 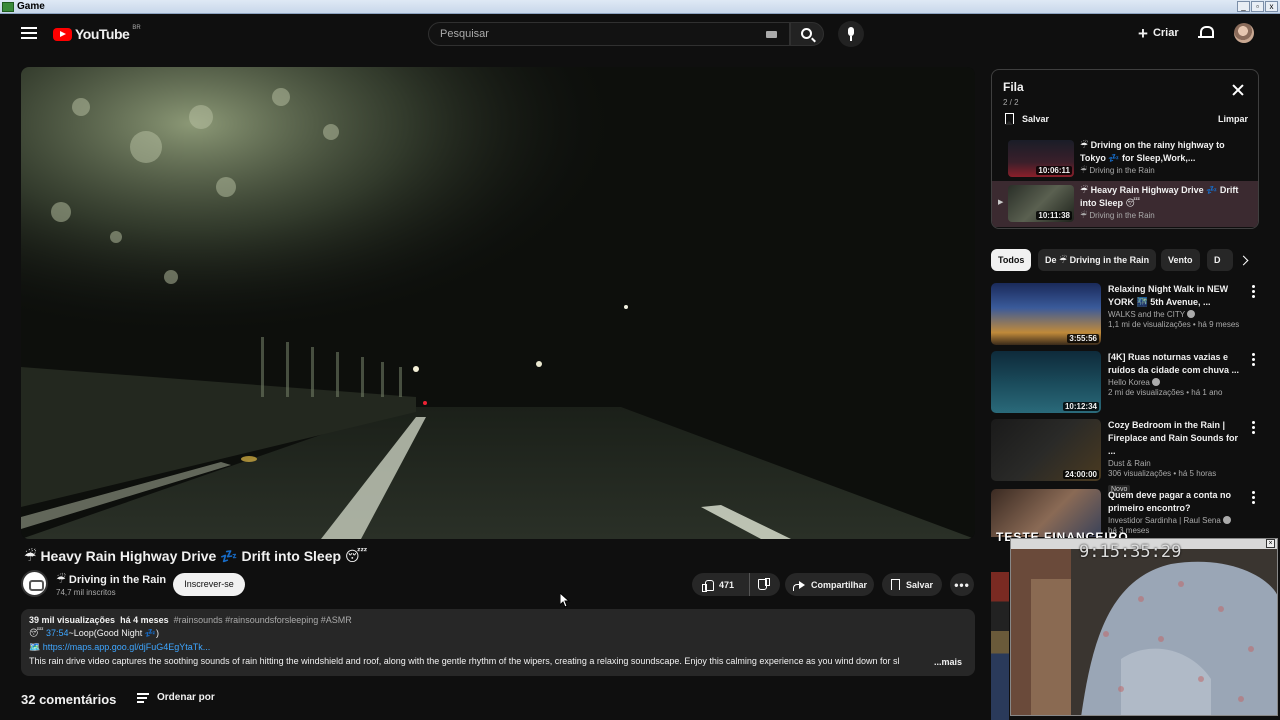 What do you see at coordinates (771, 34) in the screenshot?
I see `keyboard-icon` at bounding box center [771, 34].